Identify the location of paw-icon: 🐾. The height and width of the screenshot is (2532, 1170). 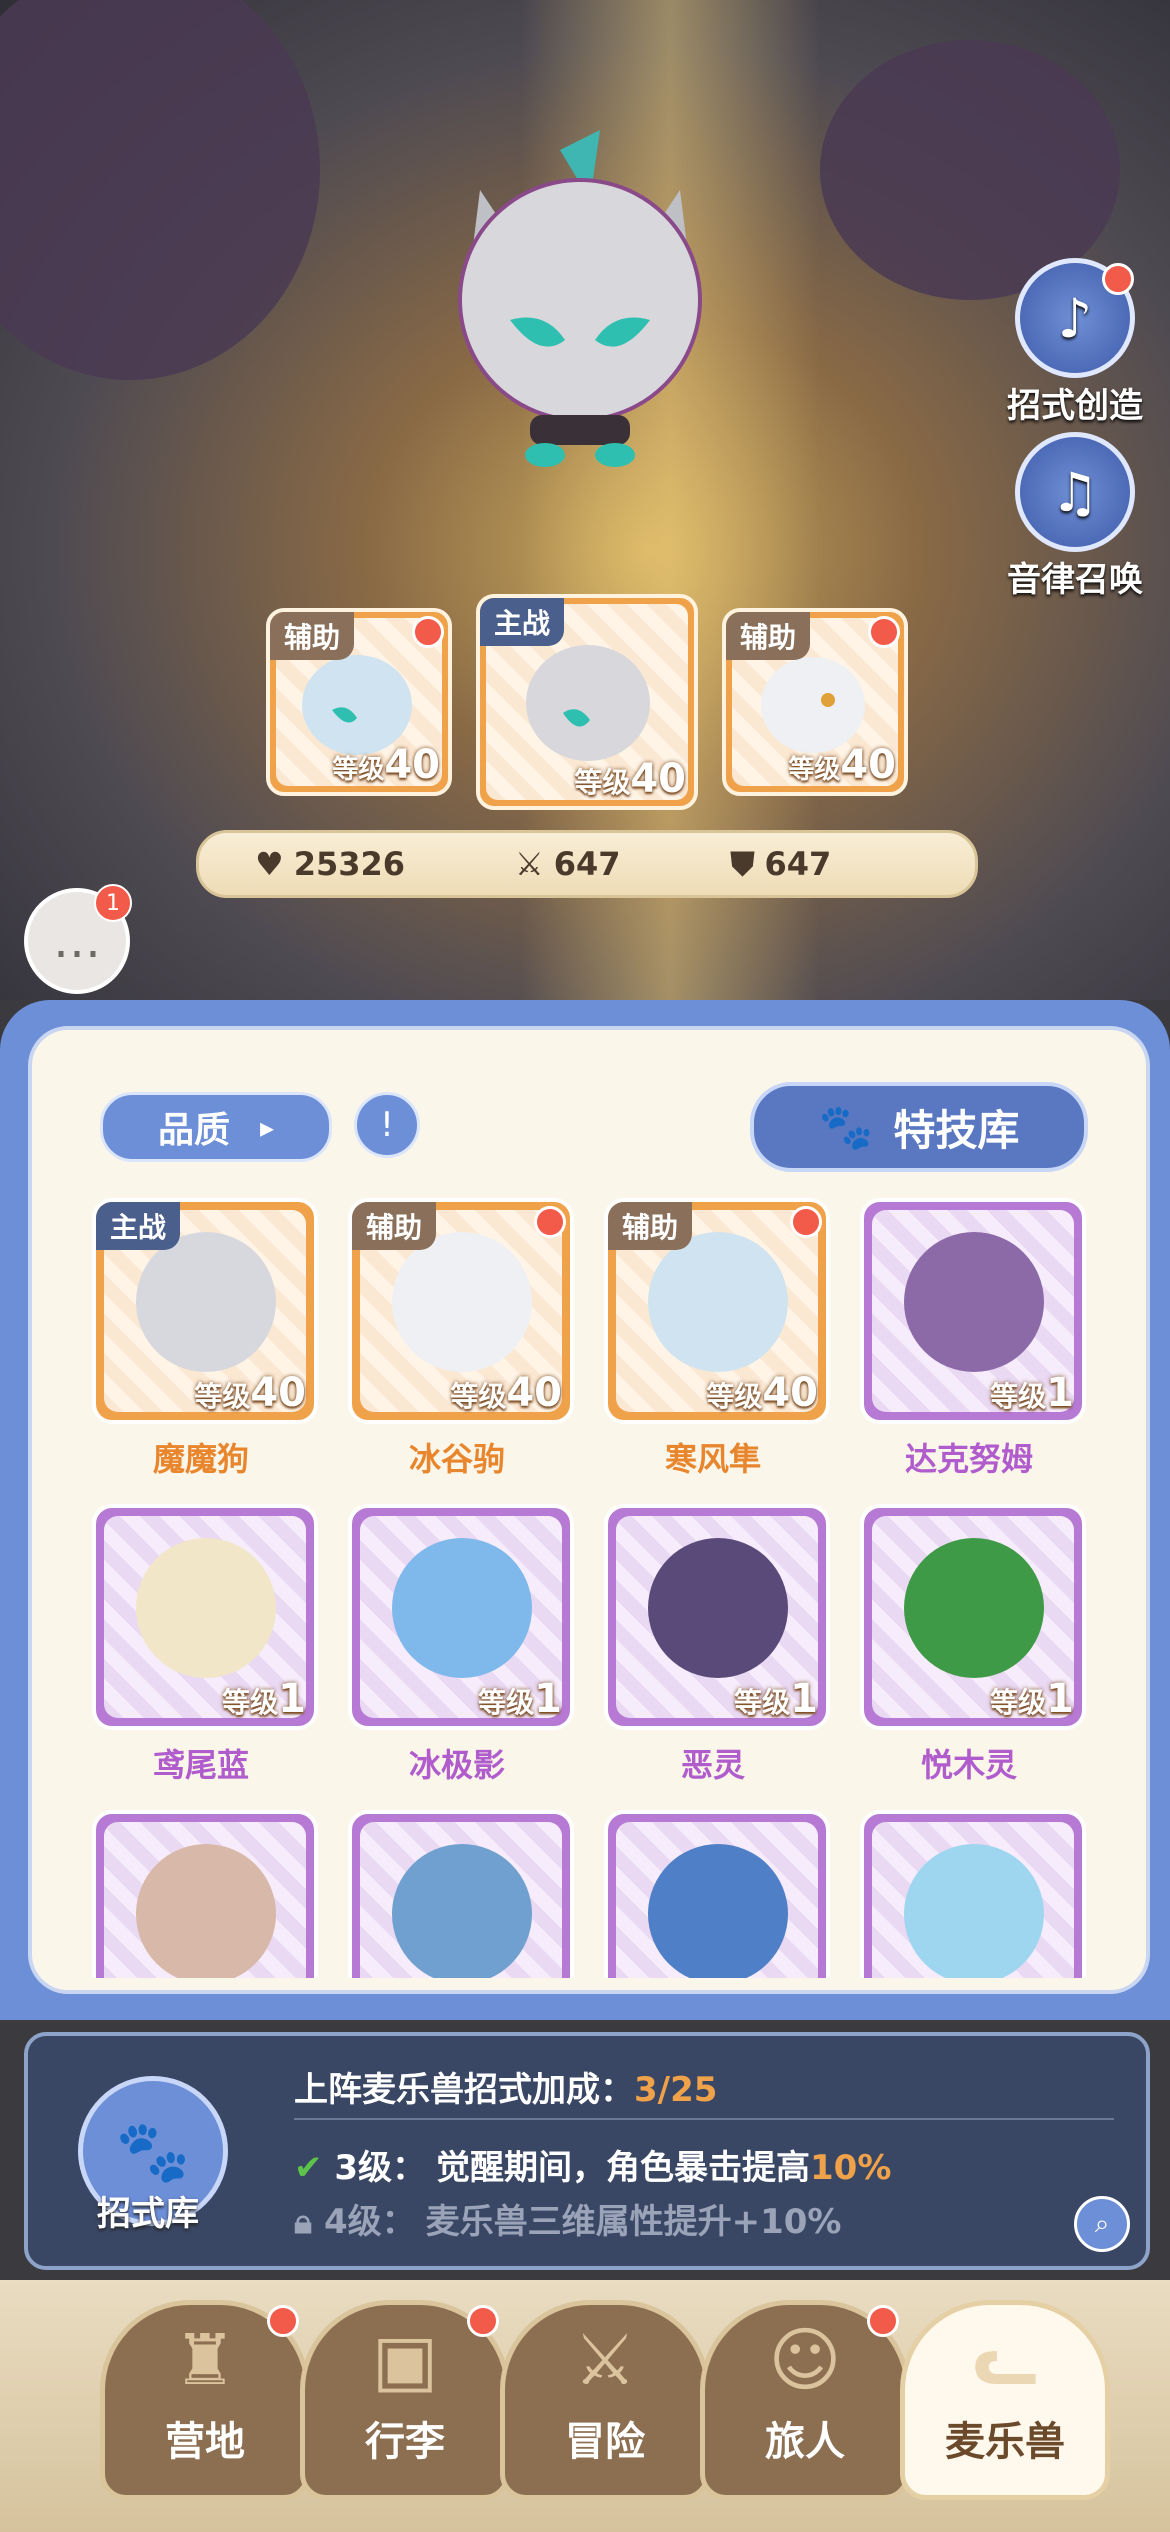
(846, 1127).